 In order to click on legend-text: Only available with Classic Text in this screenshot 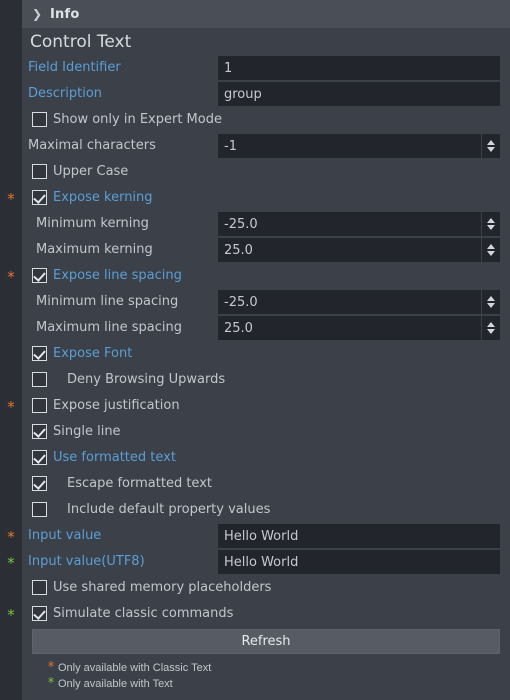, I will do `click(135, 667)`.